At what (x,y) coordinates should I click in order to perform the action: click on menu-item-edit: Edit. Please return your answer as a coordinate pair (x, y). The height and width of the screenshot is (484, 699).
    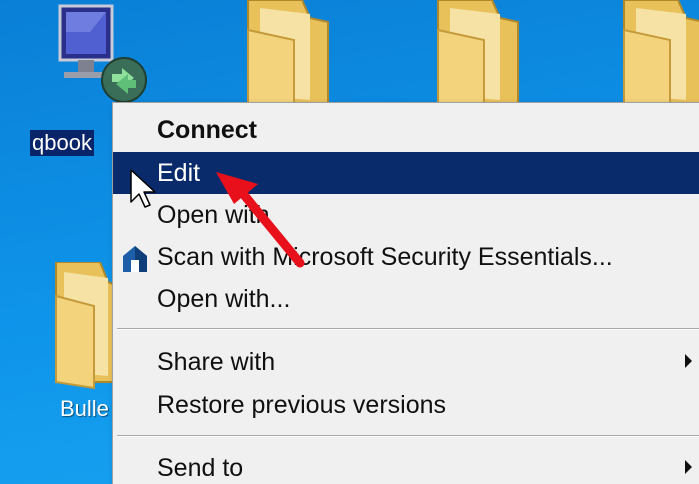
    Looking at the image, I should click on (406, 173).